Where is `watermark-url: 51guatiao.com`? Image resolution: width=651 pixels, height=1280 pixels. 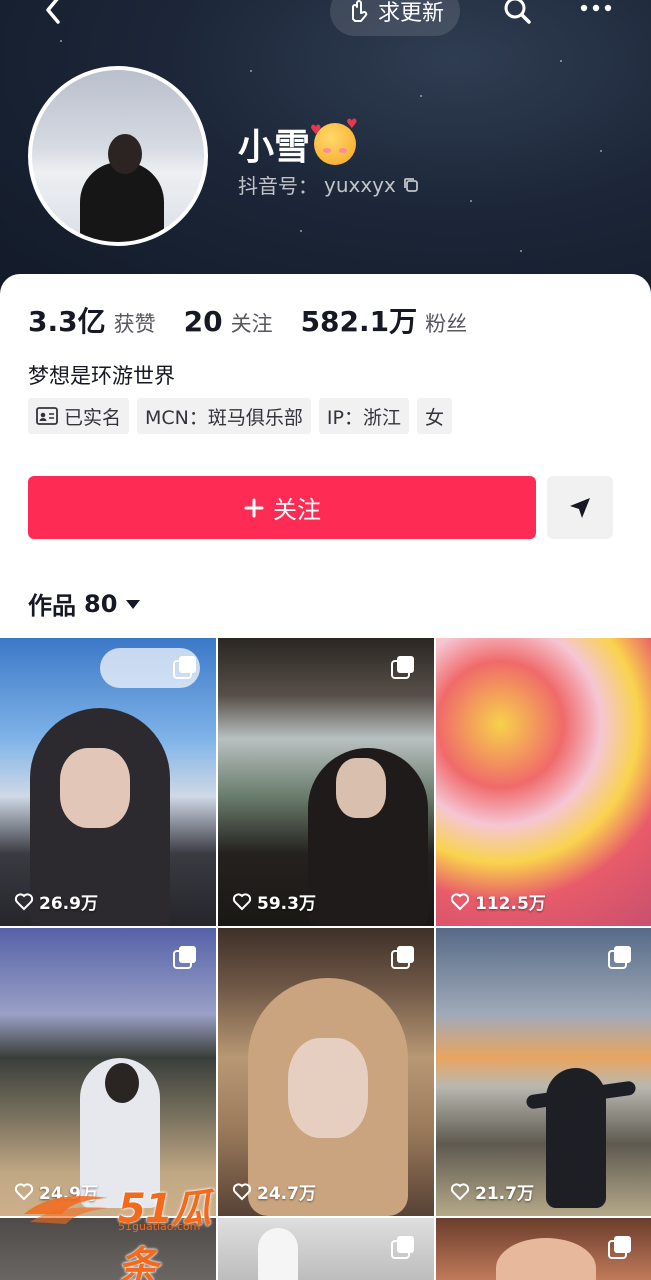
watermark-url: 51guatiao.com is located at coordinates (159, 1226).